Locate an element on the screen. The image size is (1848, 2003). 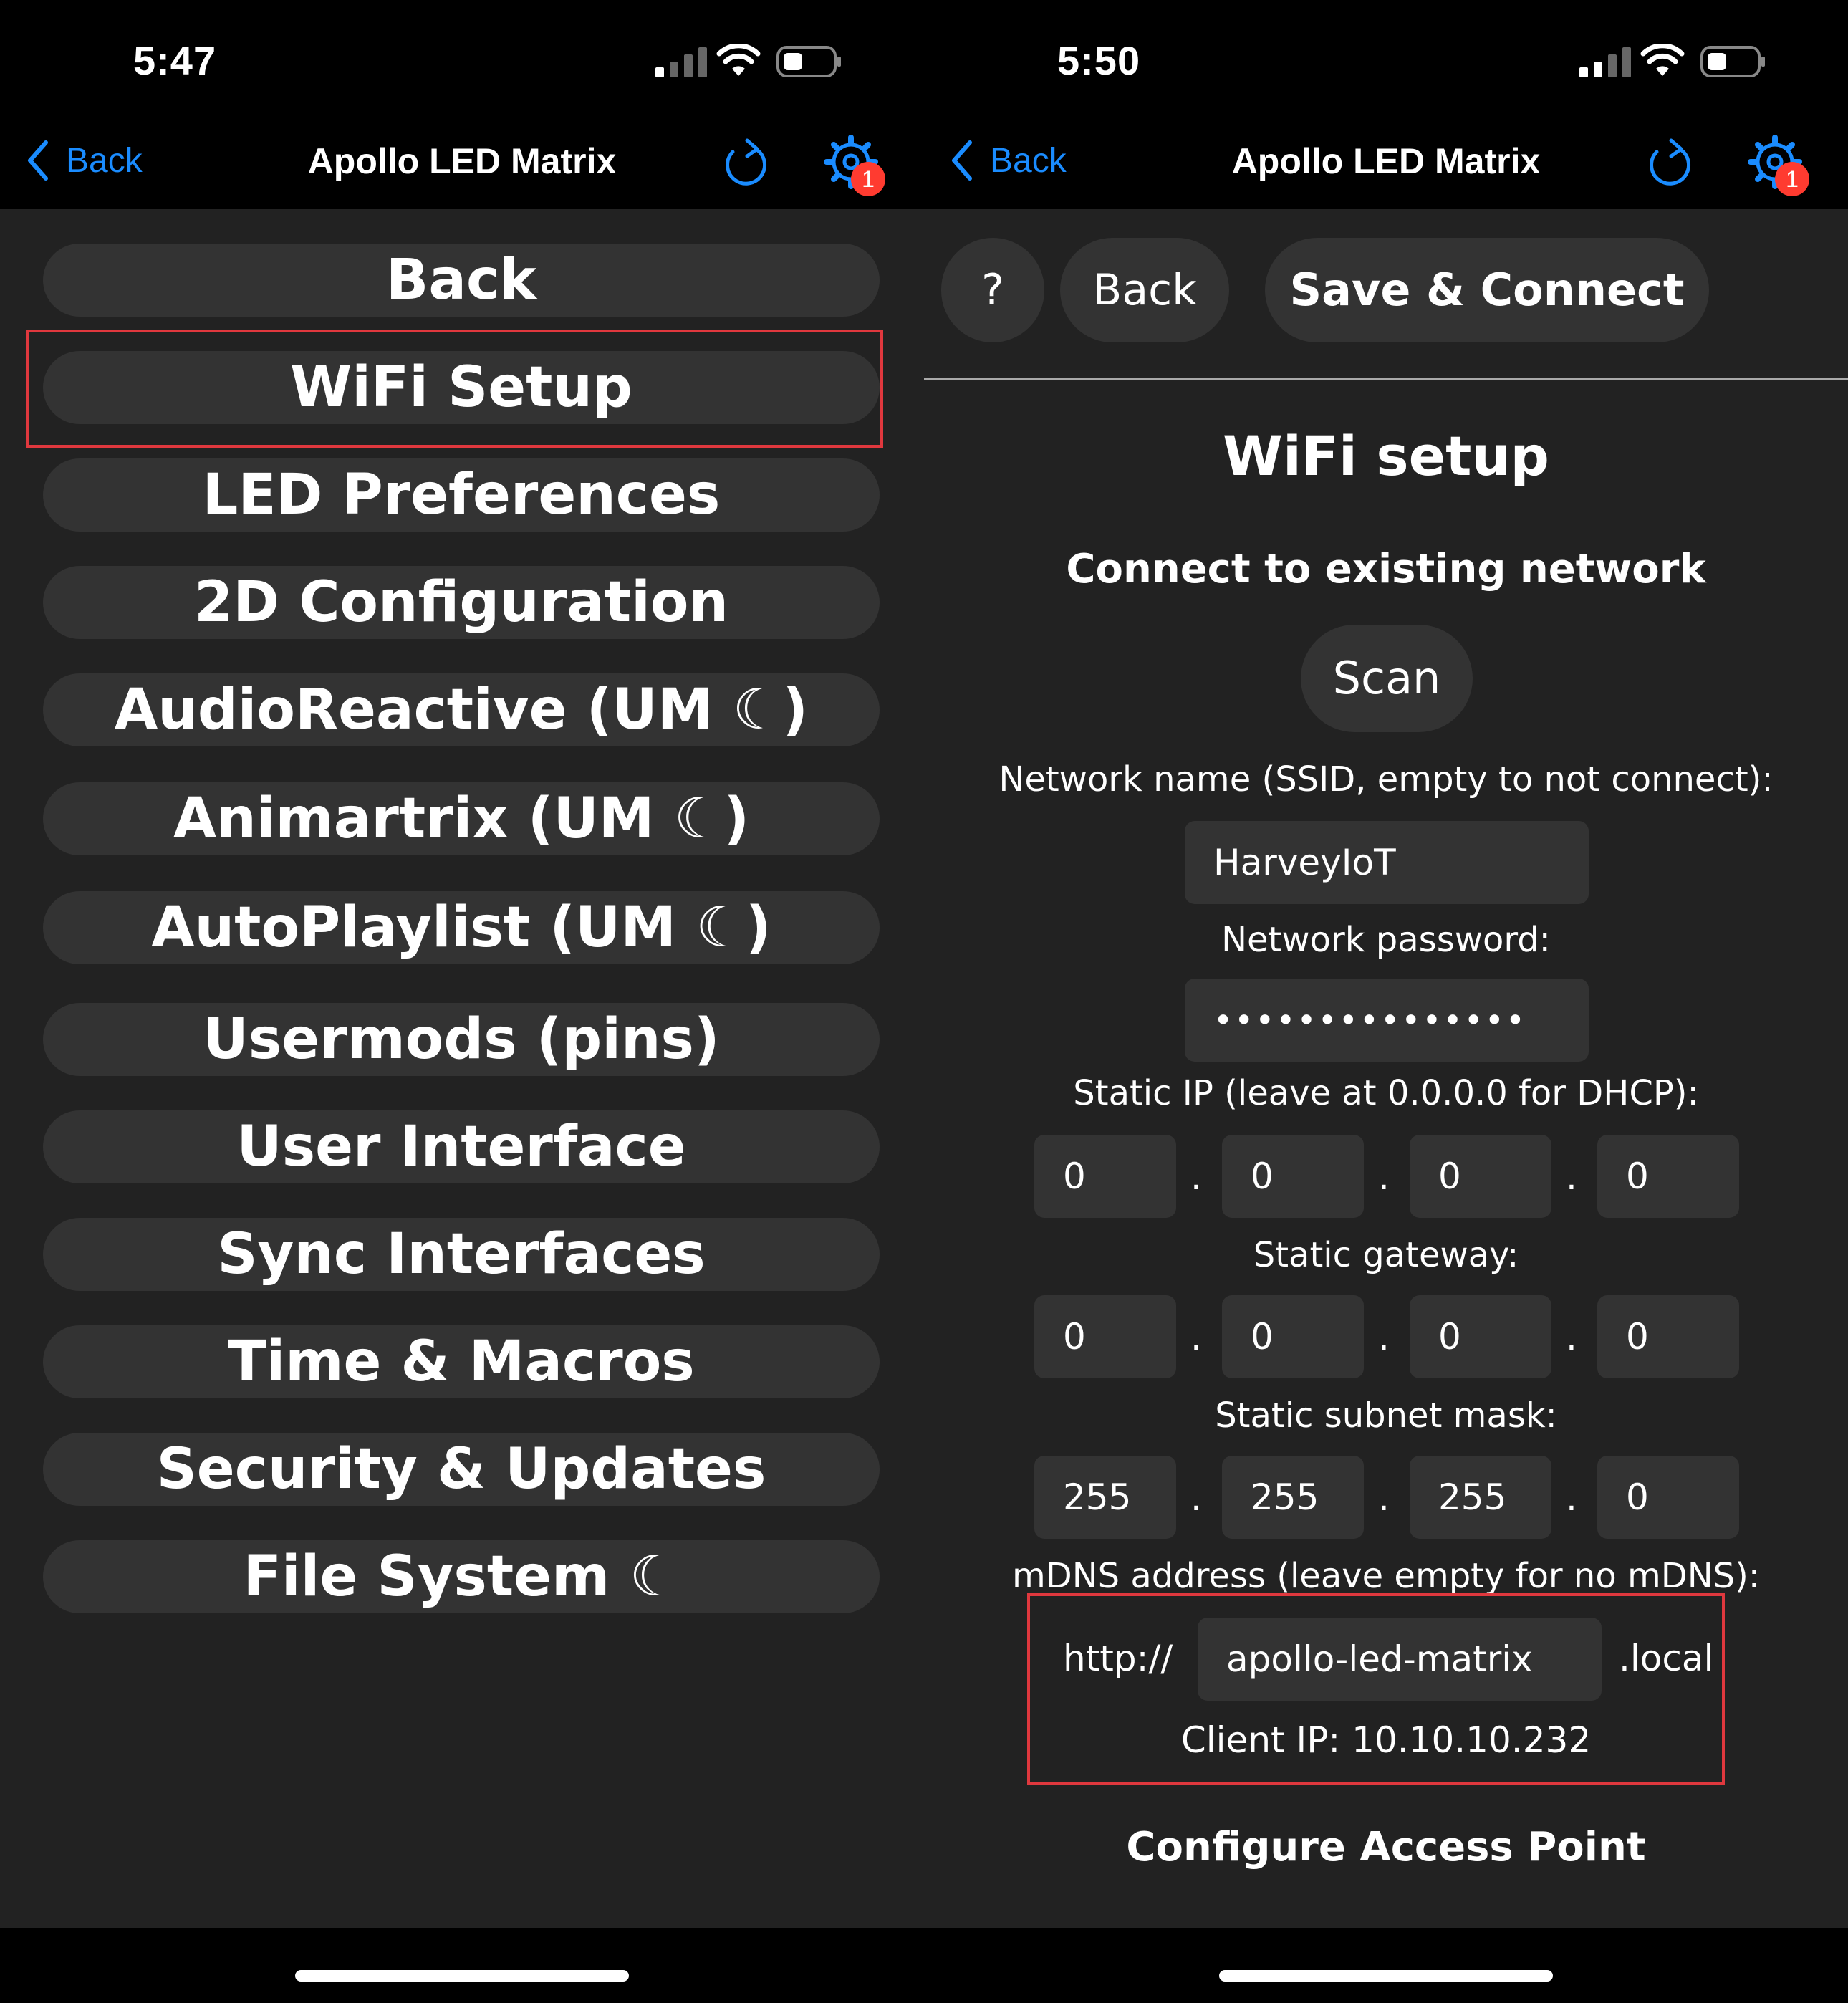
subnet-octet-3: 255 is located at coordinates (1480, 1497).